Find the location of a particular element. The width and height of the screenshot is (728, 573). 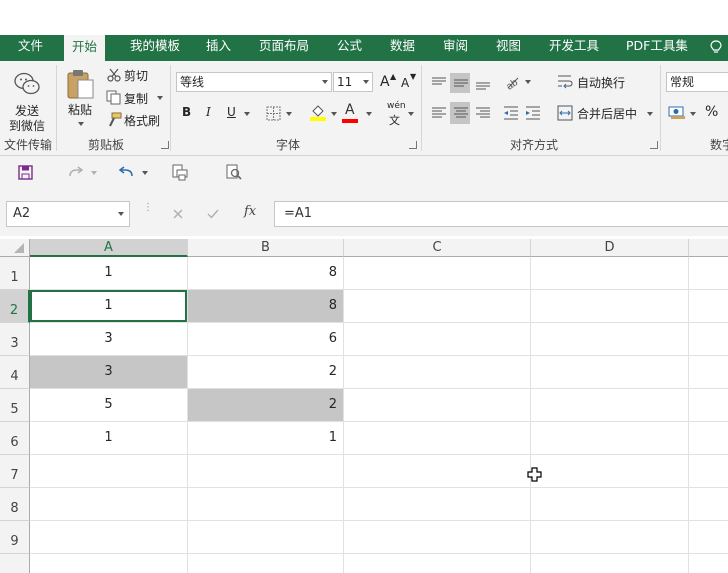

column-header-c: C is located at coordinates (437, 248).